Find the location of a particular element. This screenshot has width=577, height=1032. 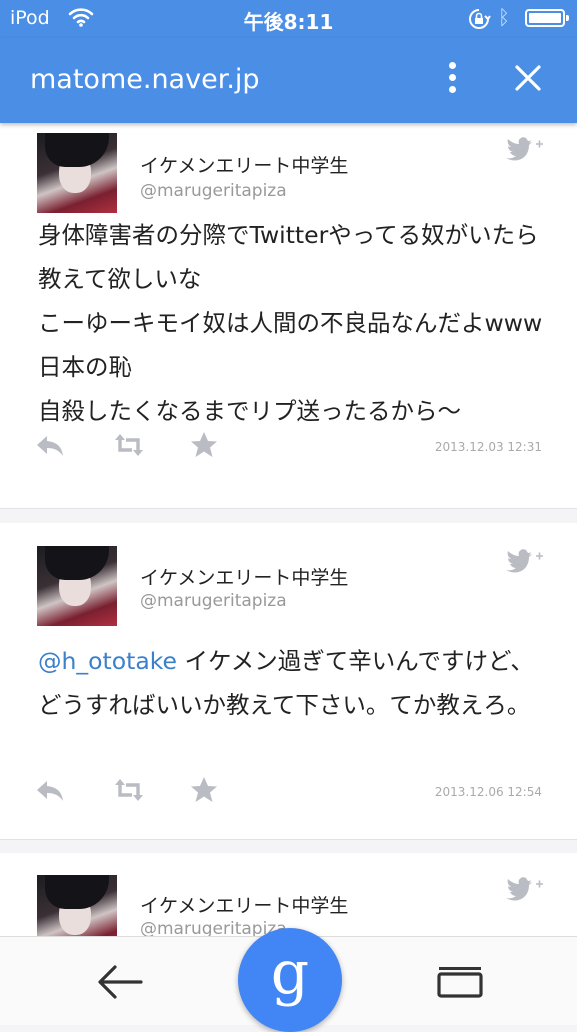

tweet-timestamp: 2013.12.06 12:54 is located at coordinates (488, 792).